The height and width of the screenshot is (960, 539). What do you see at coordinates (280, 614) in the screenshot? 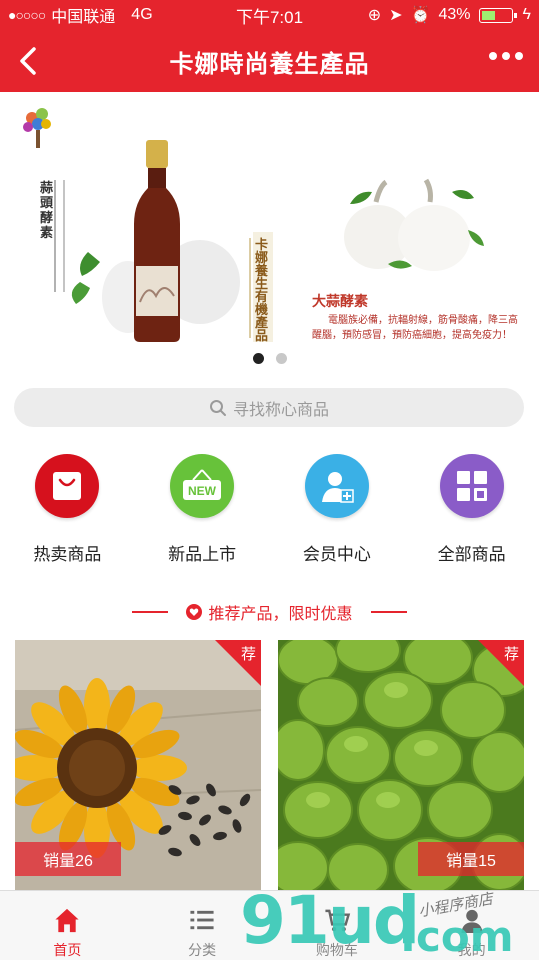
I see `recommend-title: 推荐产品，限时优惠` at bounding box center [280, 614].